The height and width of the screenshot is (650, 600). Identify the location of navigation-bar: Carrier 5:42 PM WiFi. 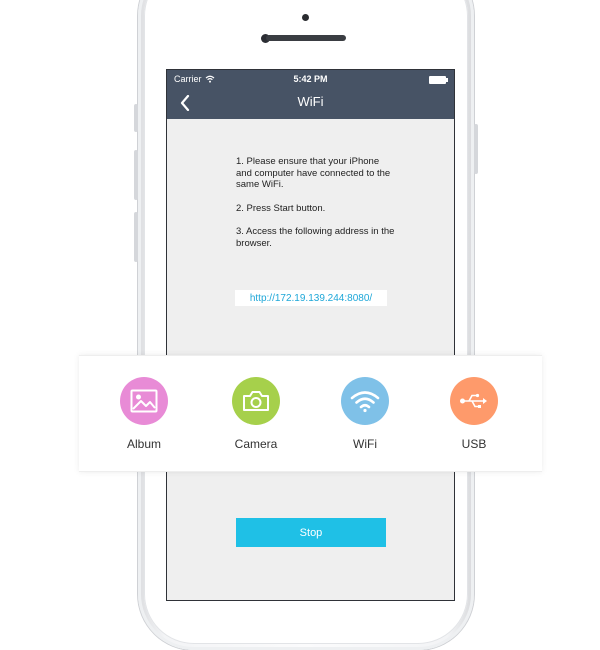
(310, 94).